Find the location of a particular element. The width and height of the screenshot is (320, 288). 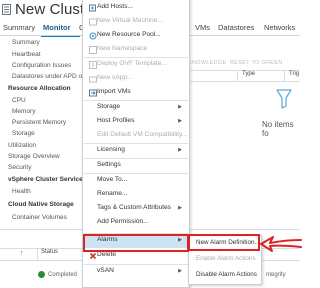

sidebar-section-cloud-native-storage: Cloud Native Storage is located at coordinates (41, 204).